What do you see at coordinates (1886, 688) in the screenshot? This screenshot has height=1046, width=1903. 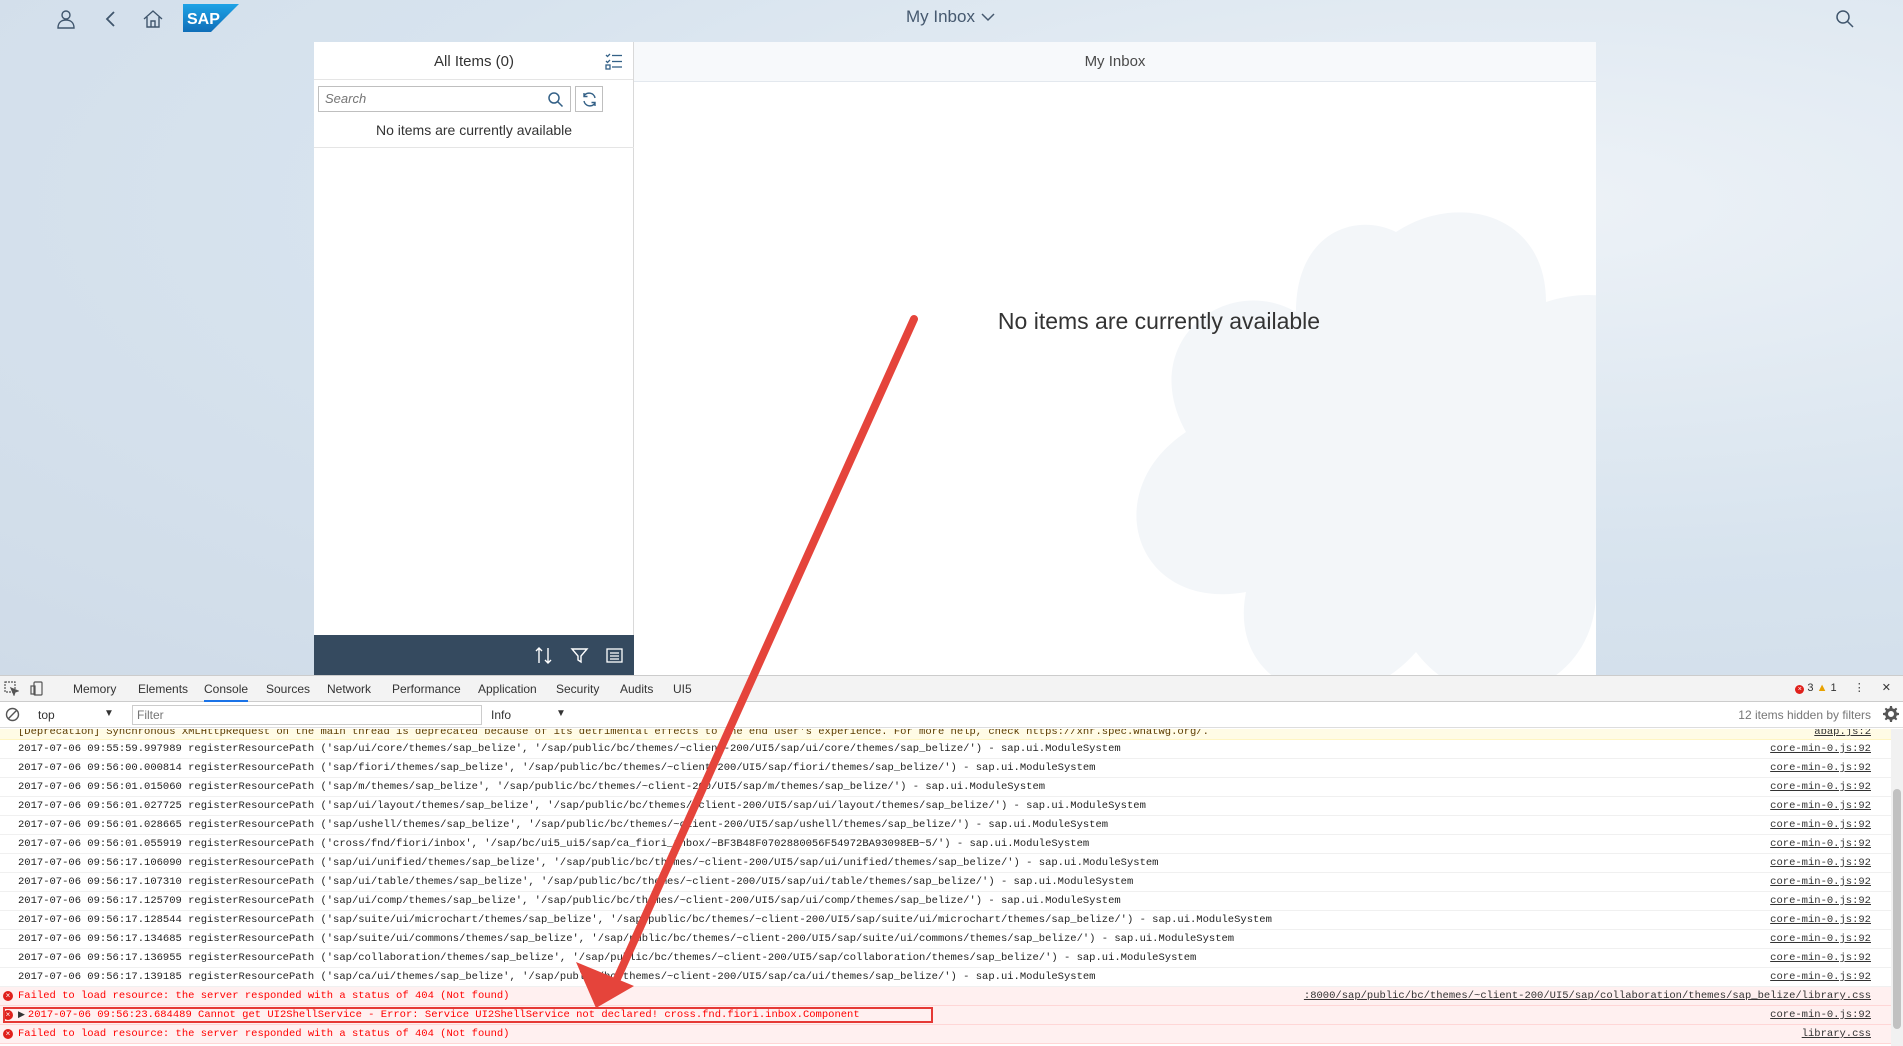 I see `close-icon: ✕` at bounding box center [1886, 688].